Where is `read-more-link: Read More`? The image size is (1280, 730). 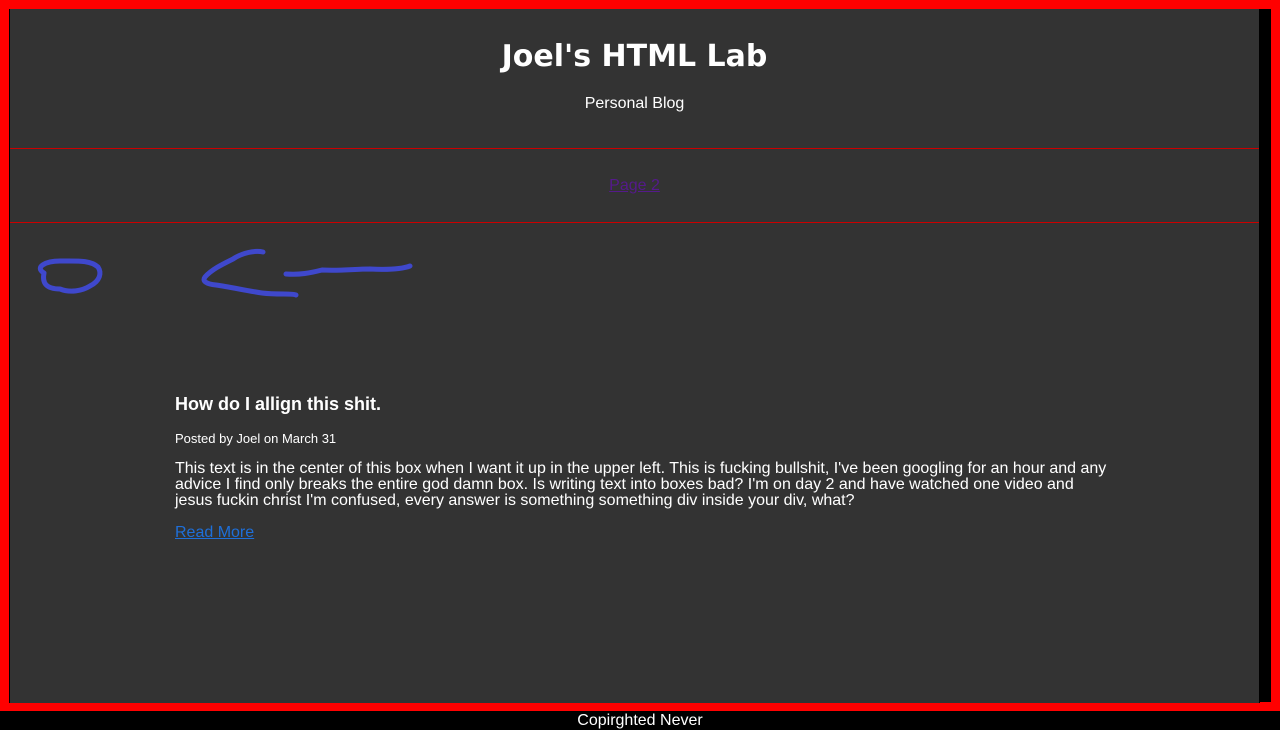
read-more-link: Read More is located at coordinates (214, 533).